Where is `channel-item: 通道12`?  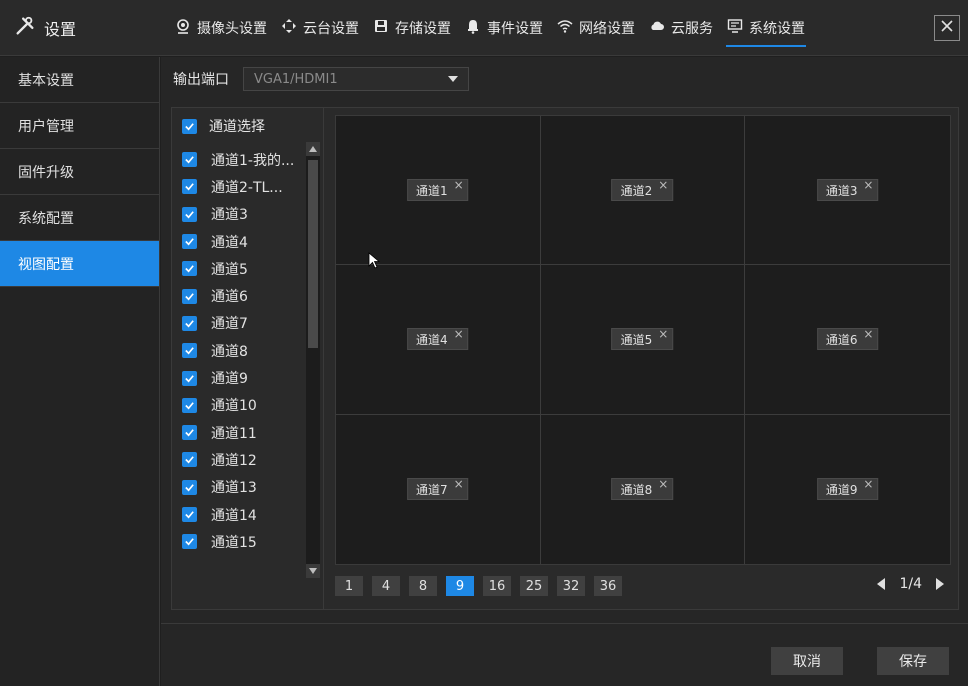 channel-item: 通道12 is located at coordinates (247, 459).